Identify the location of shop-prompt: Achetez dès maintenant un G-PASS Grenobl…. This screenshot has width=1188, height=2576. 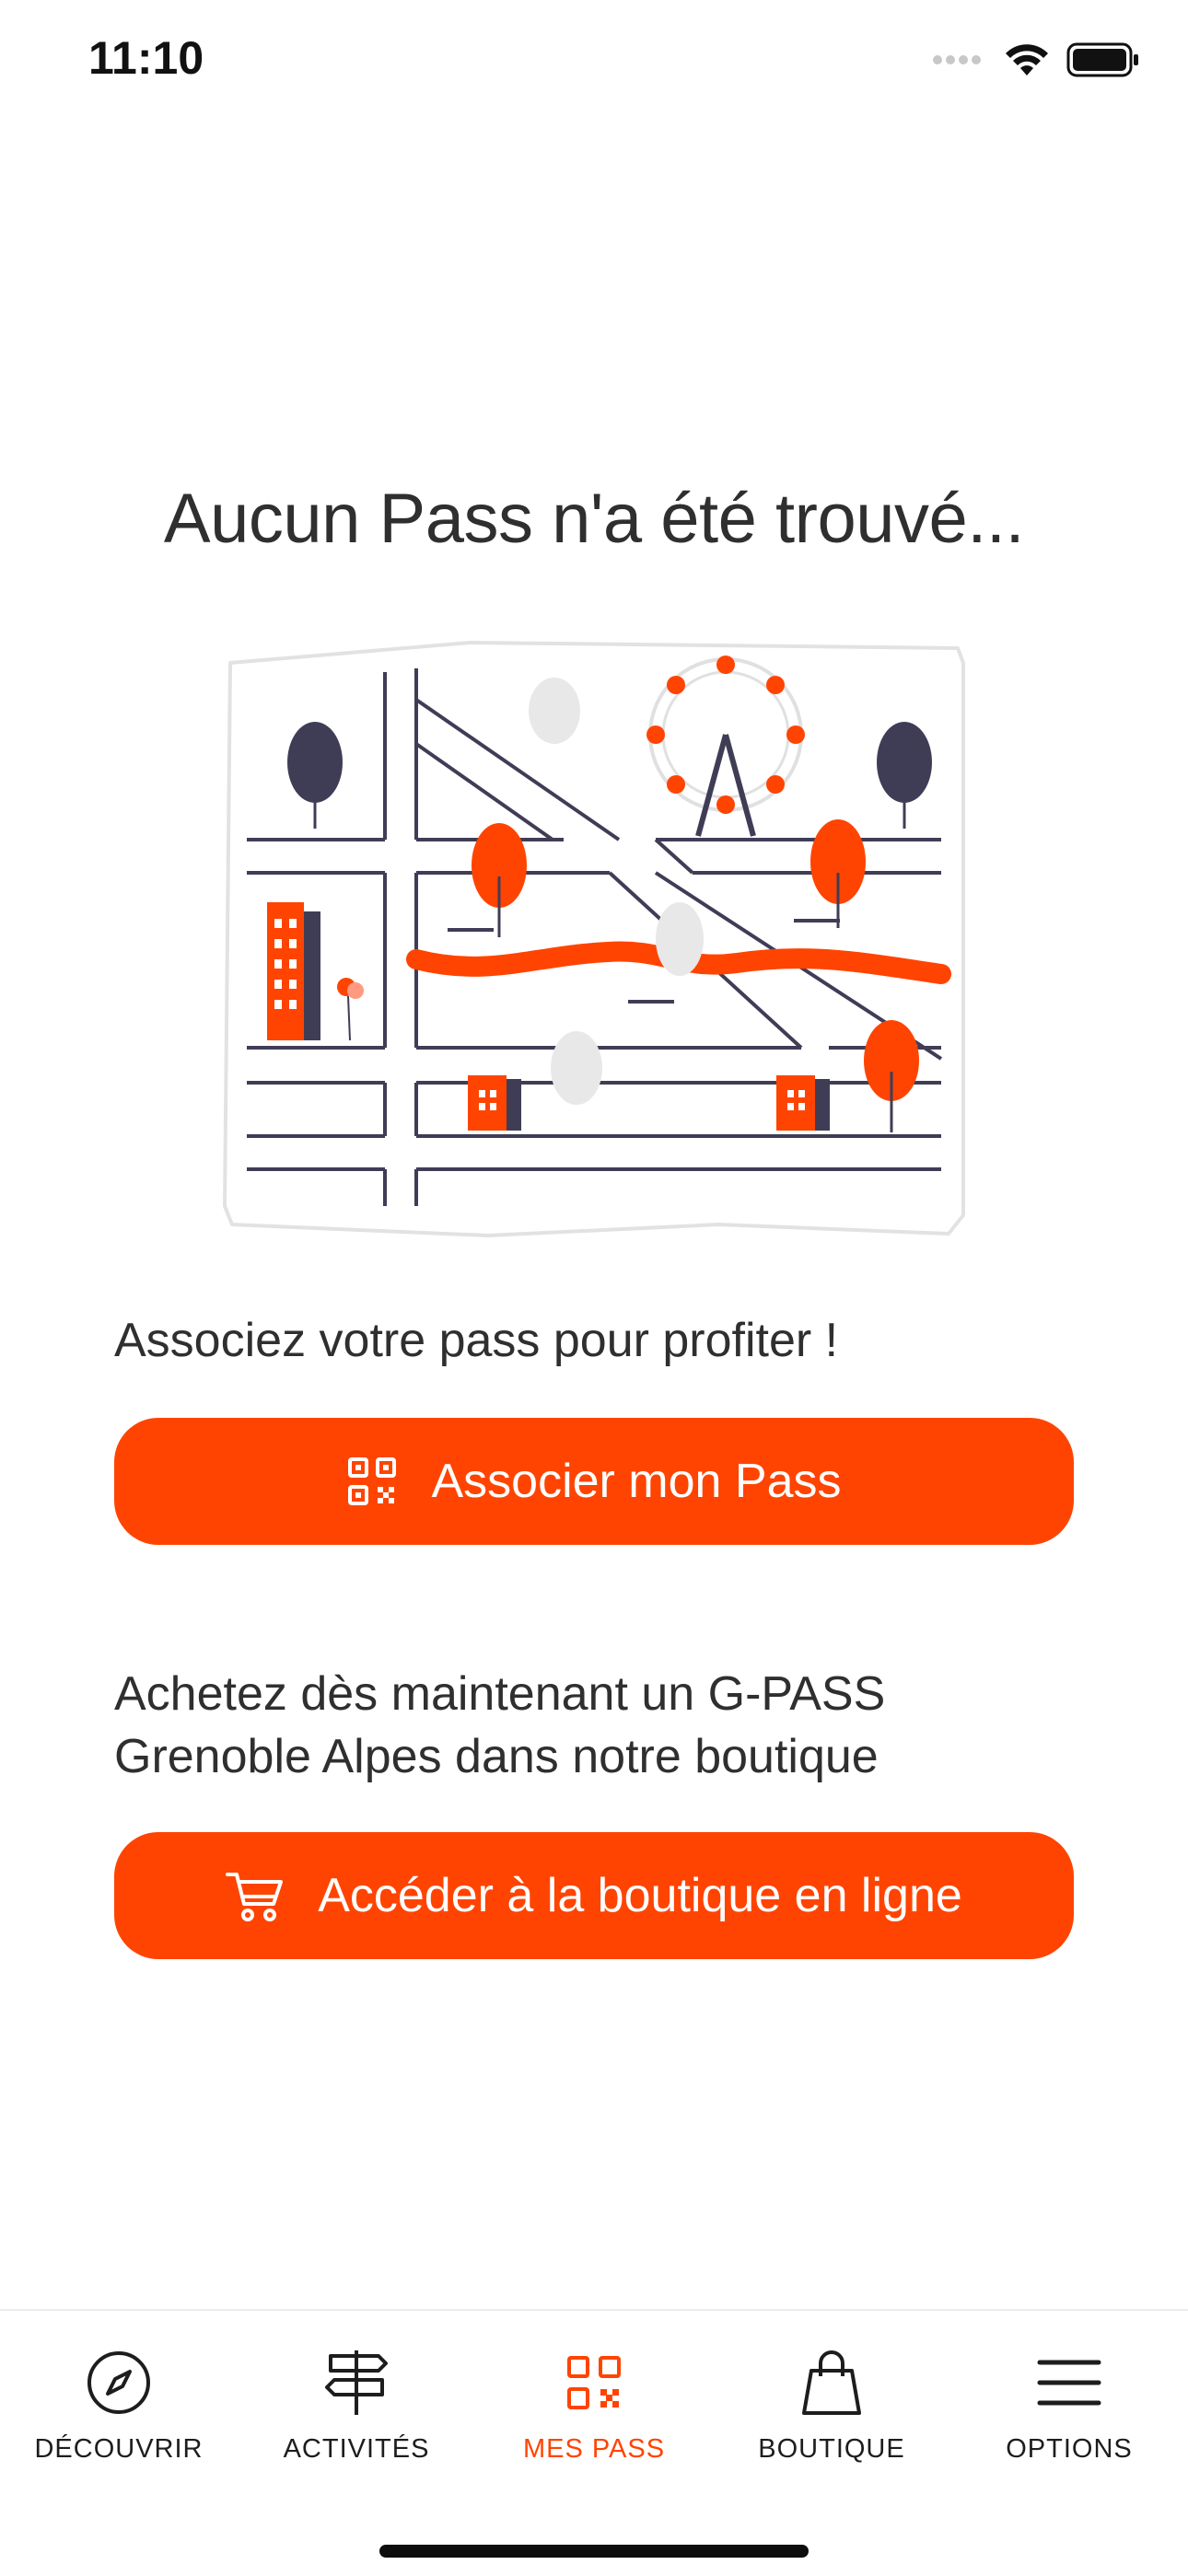
(500, 1725).